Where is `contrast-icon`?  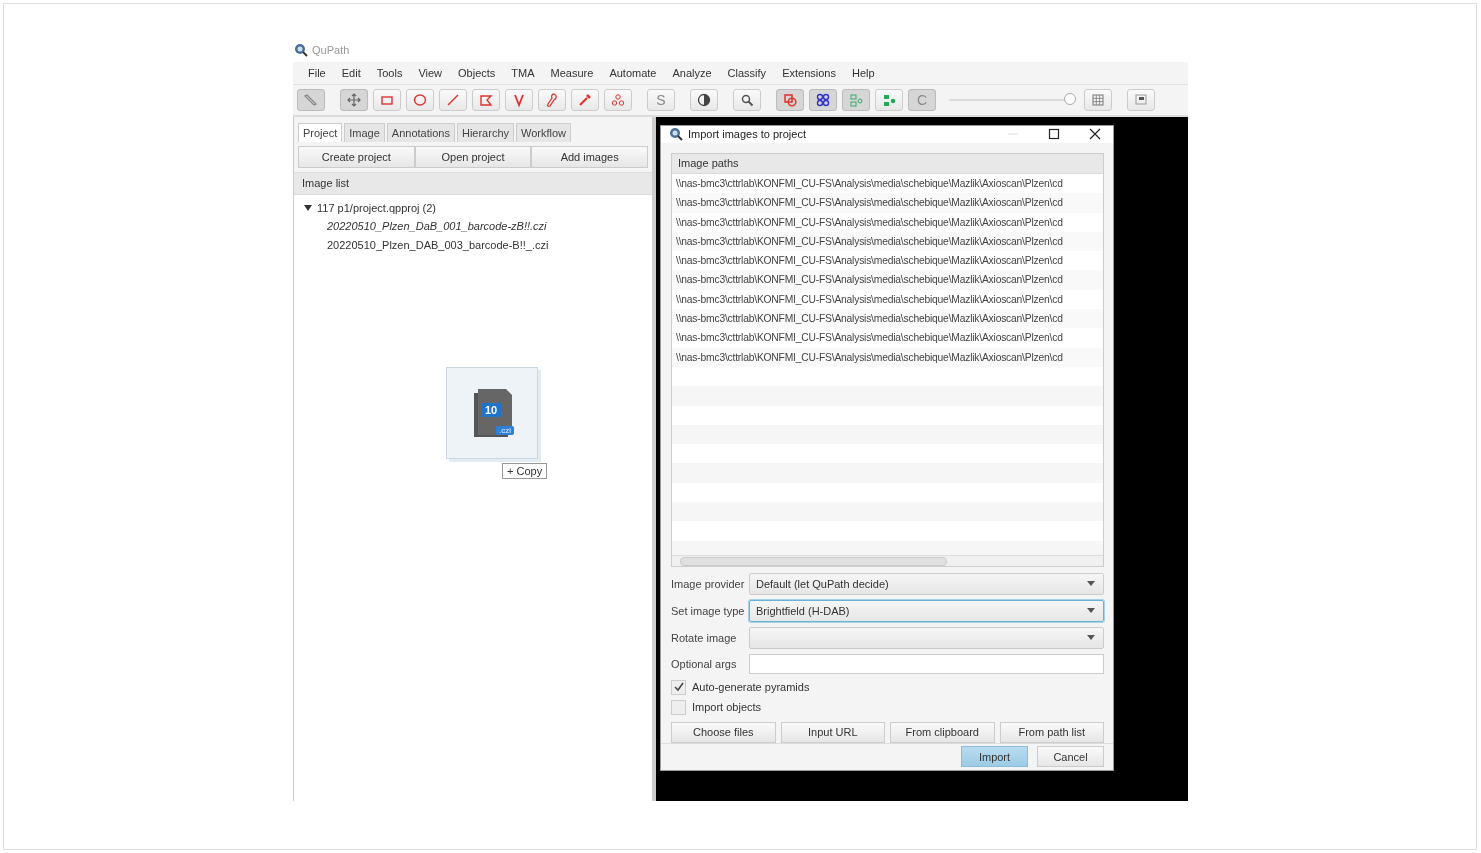
contrast-icon is located at coordinates (704, 100).